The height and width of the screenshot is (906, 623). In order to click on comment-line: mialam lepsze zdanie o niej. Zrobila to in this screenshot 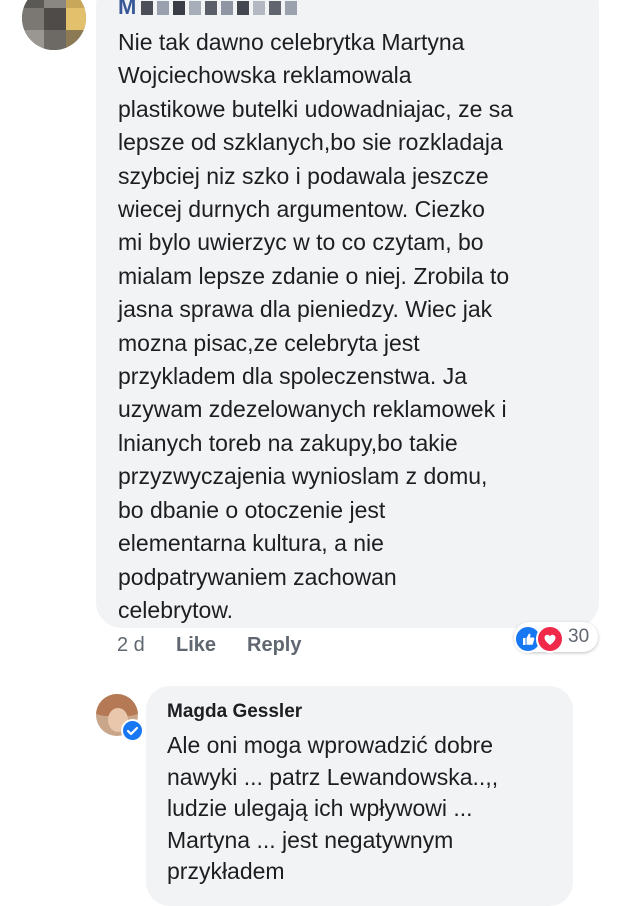, I will do `click(314, 275)`.